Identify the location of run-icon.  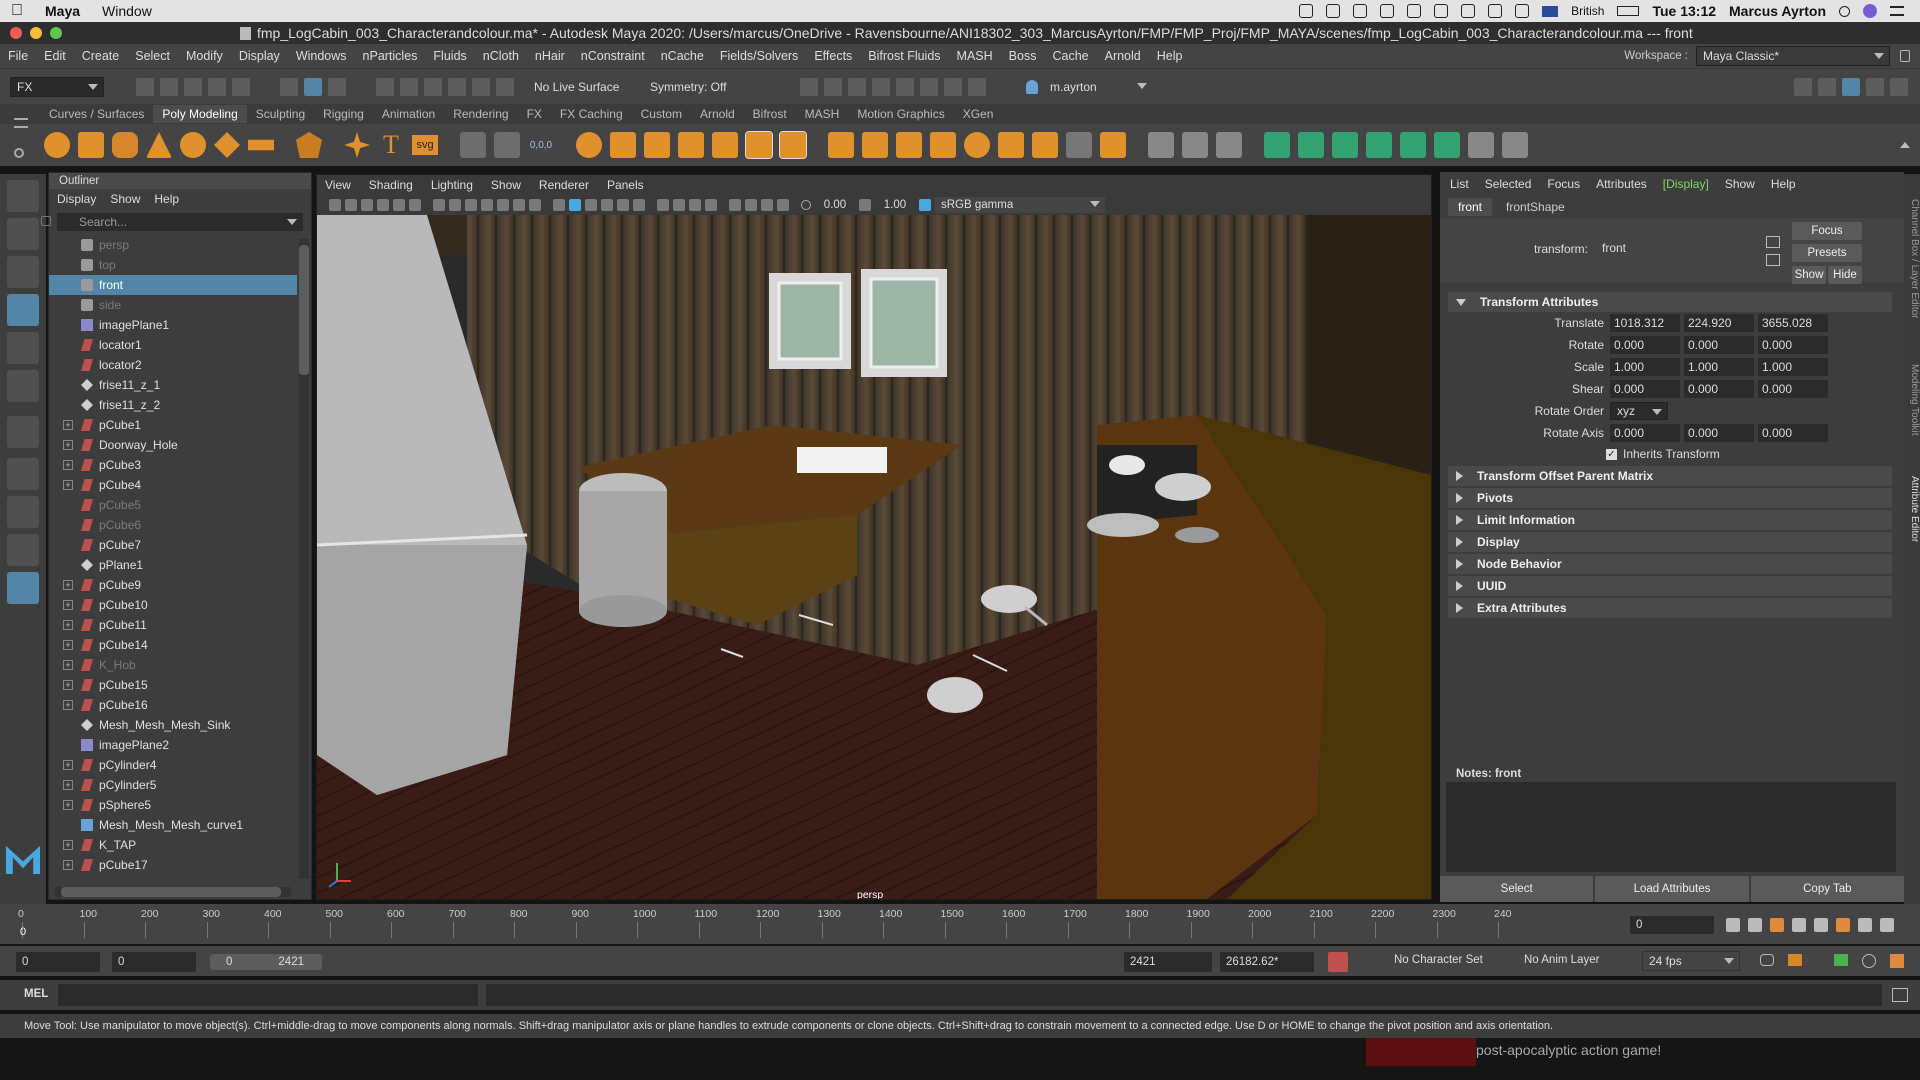
(1897, 961).